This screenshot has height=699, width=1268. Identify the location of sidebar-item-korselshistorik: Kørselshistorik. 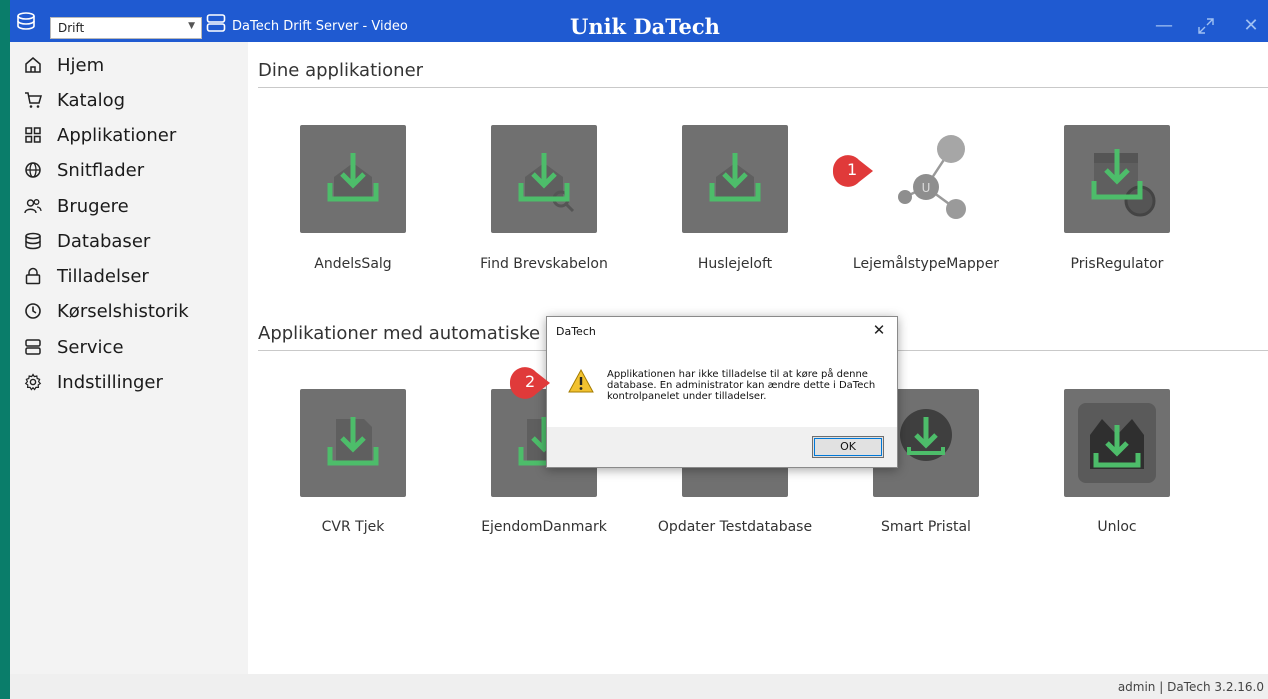
(129, 311).